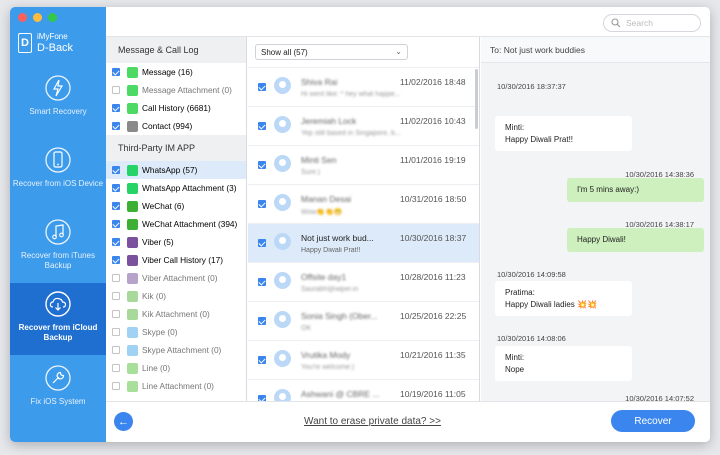 This screenshot has width=720, height=455. Describe the element at coordinates (167, 126) in the screenshot. I see `category-label: Contact (994)` at that location.